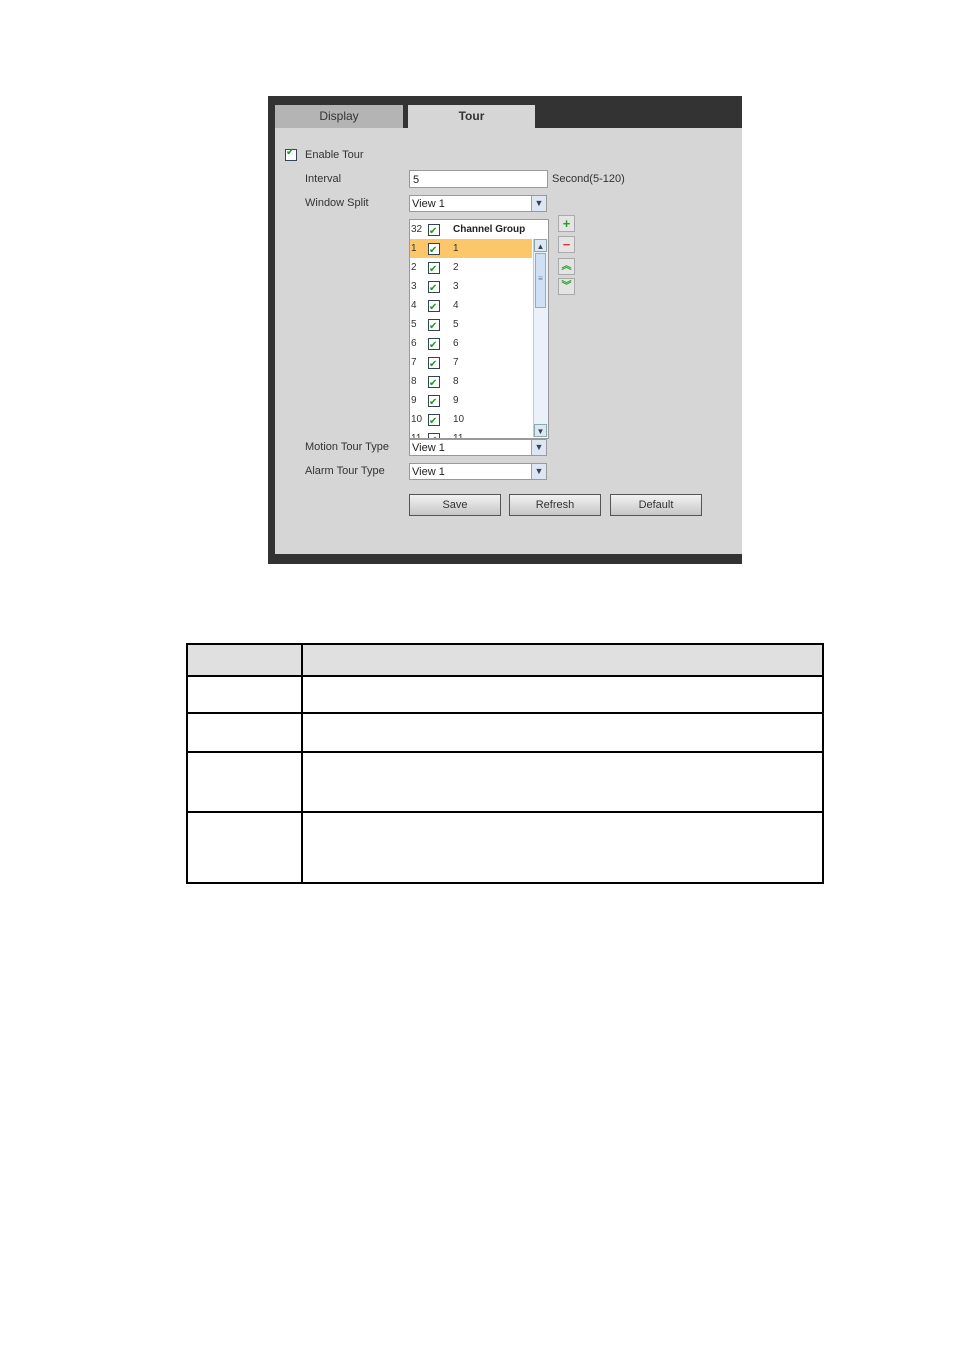  What do you see at coordinates (428, 472) in the screenshot?
I see `alarm-tour-type-value: View 1` at bounding box center [428, 472].